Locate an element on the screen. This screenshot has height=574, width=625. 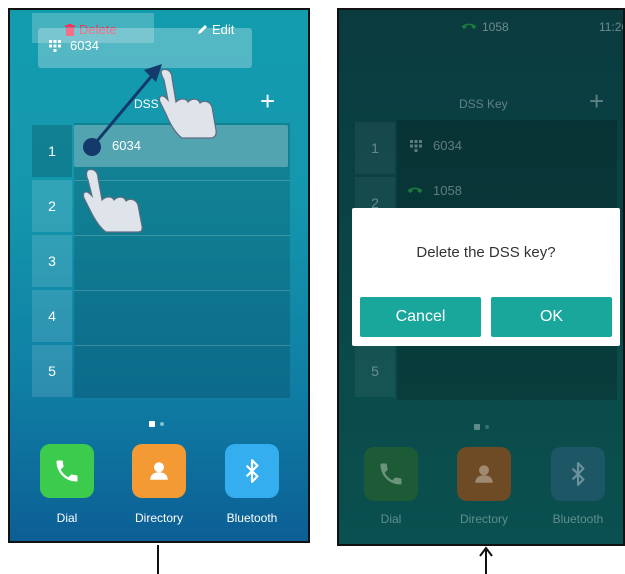
cancel-button: Cancel is located at coordinates (420, 317).